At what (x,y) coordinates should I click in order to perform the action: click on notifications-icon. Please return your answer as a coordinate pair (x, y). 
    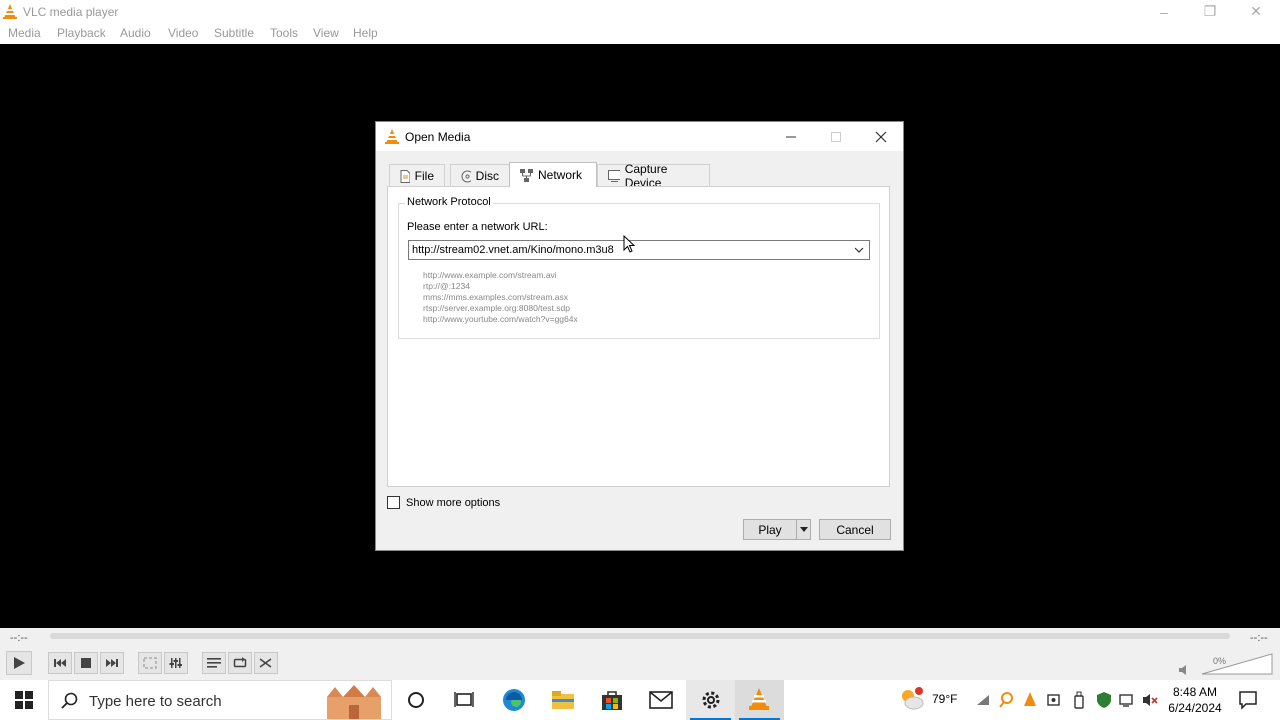
    Looking at the image, I should click on (1248, 700).